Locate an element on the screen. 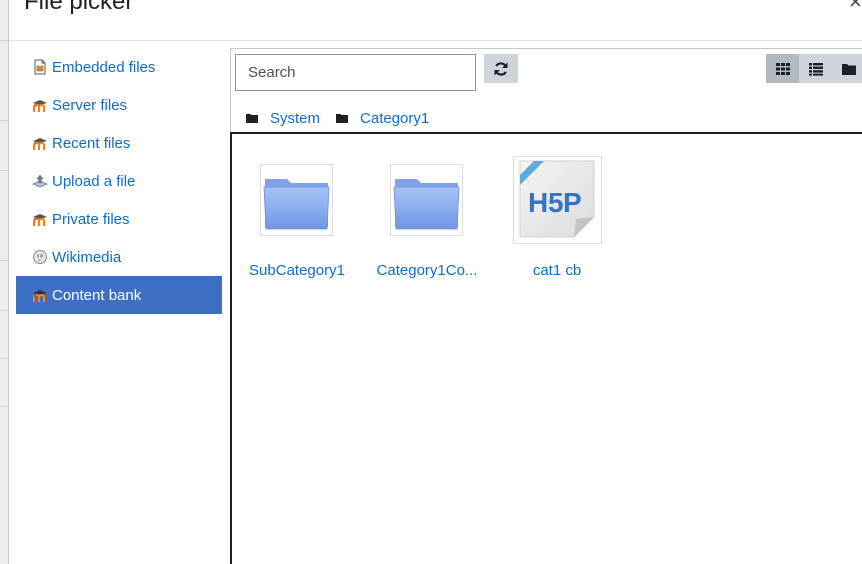 This screenshot has width=862, height=564. breadcrumb-label: System is located at coordinates (295, 118).